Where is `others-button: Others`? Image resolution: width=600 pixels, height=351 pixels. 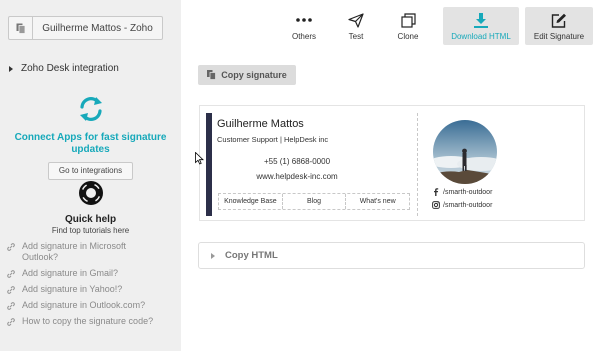 others-button: Others is located at coordinates (304, 26).